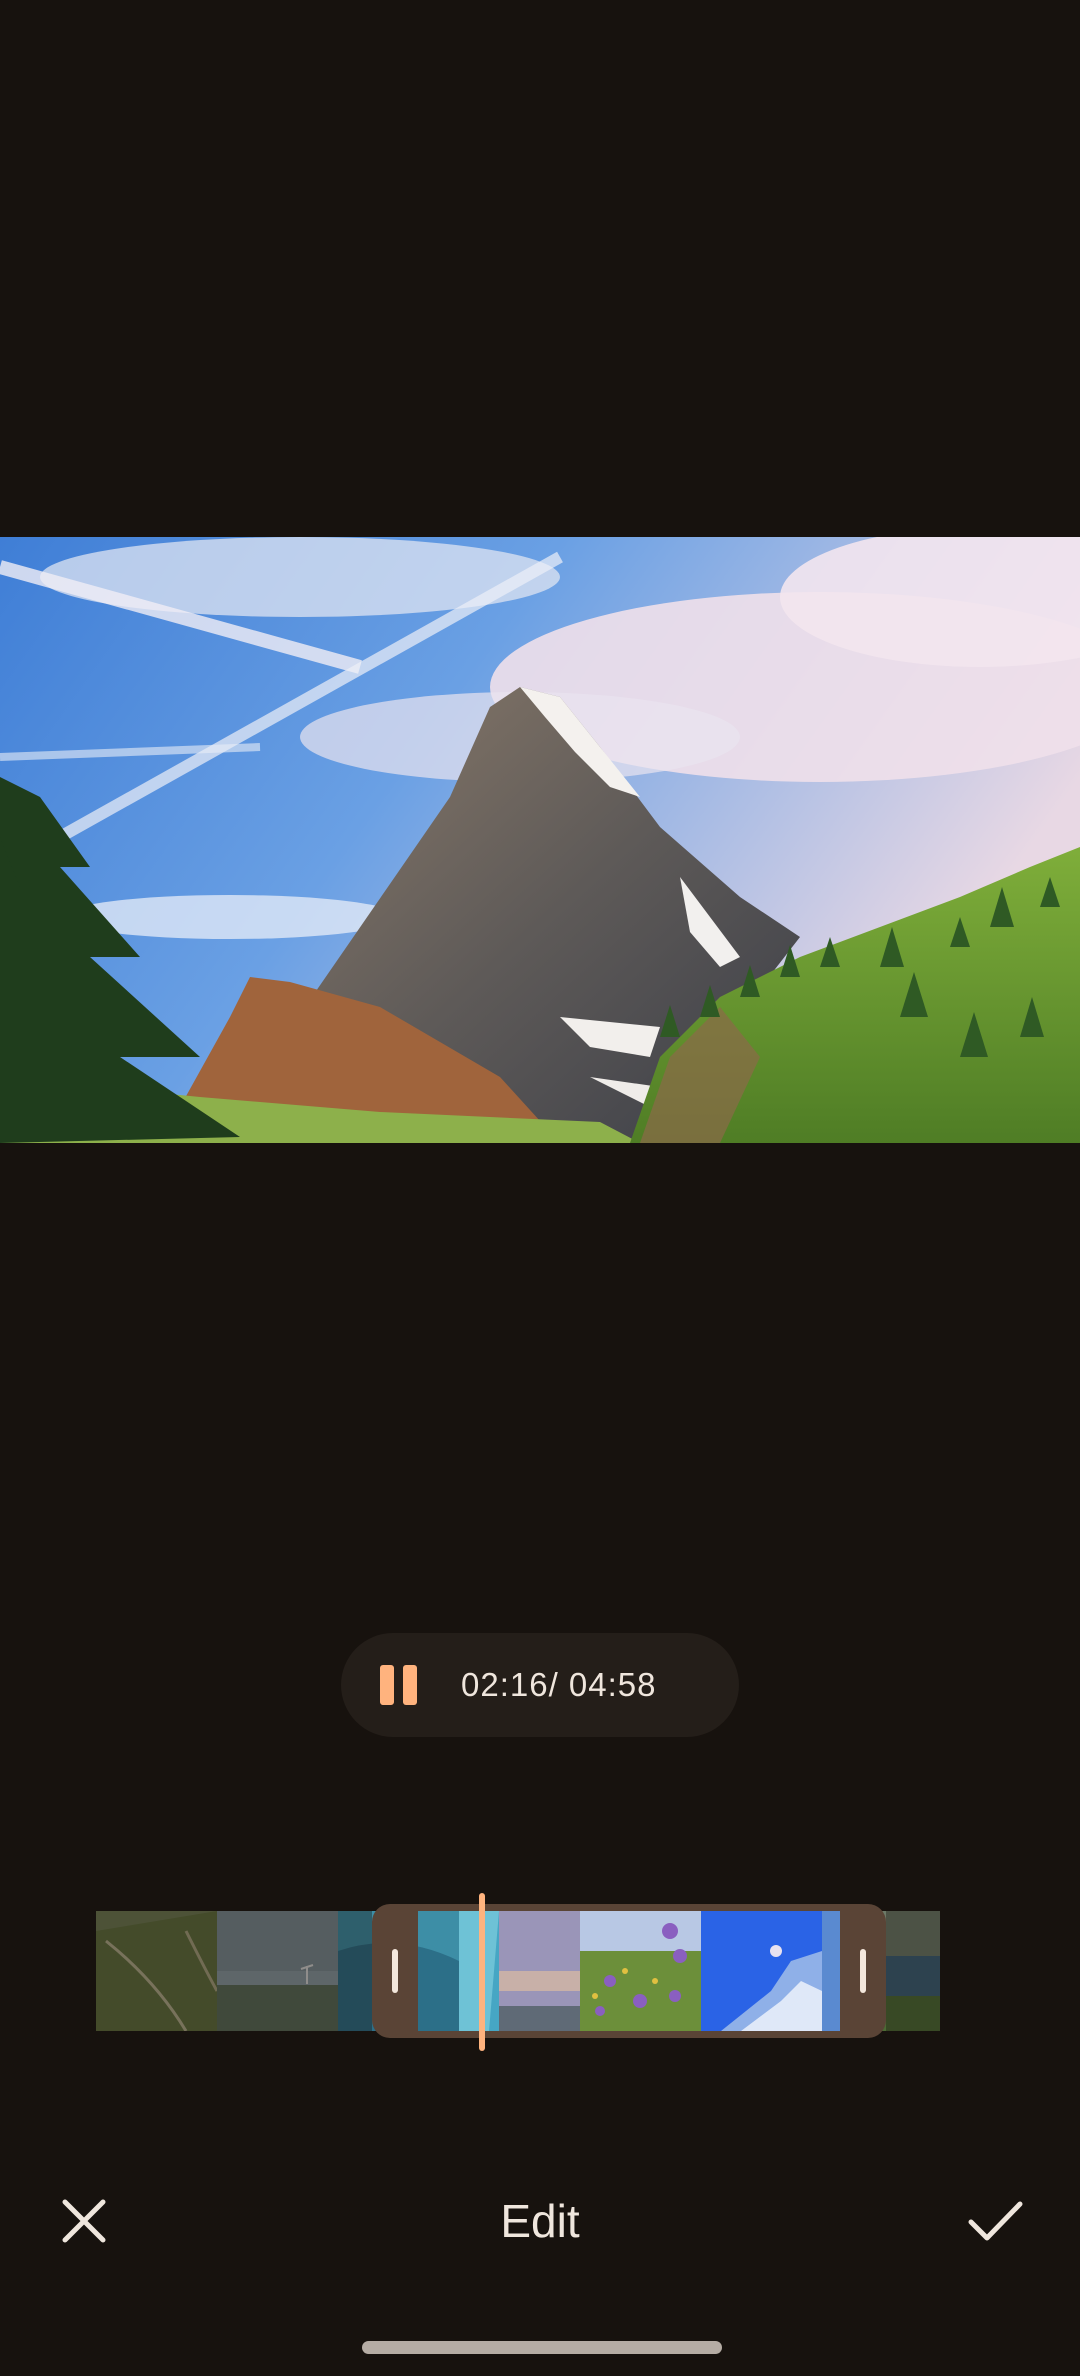 The image size is (1080, 2376). I want to click on time-readout: 02:16/ 04:58, so click(559, 1684).